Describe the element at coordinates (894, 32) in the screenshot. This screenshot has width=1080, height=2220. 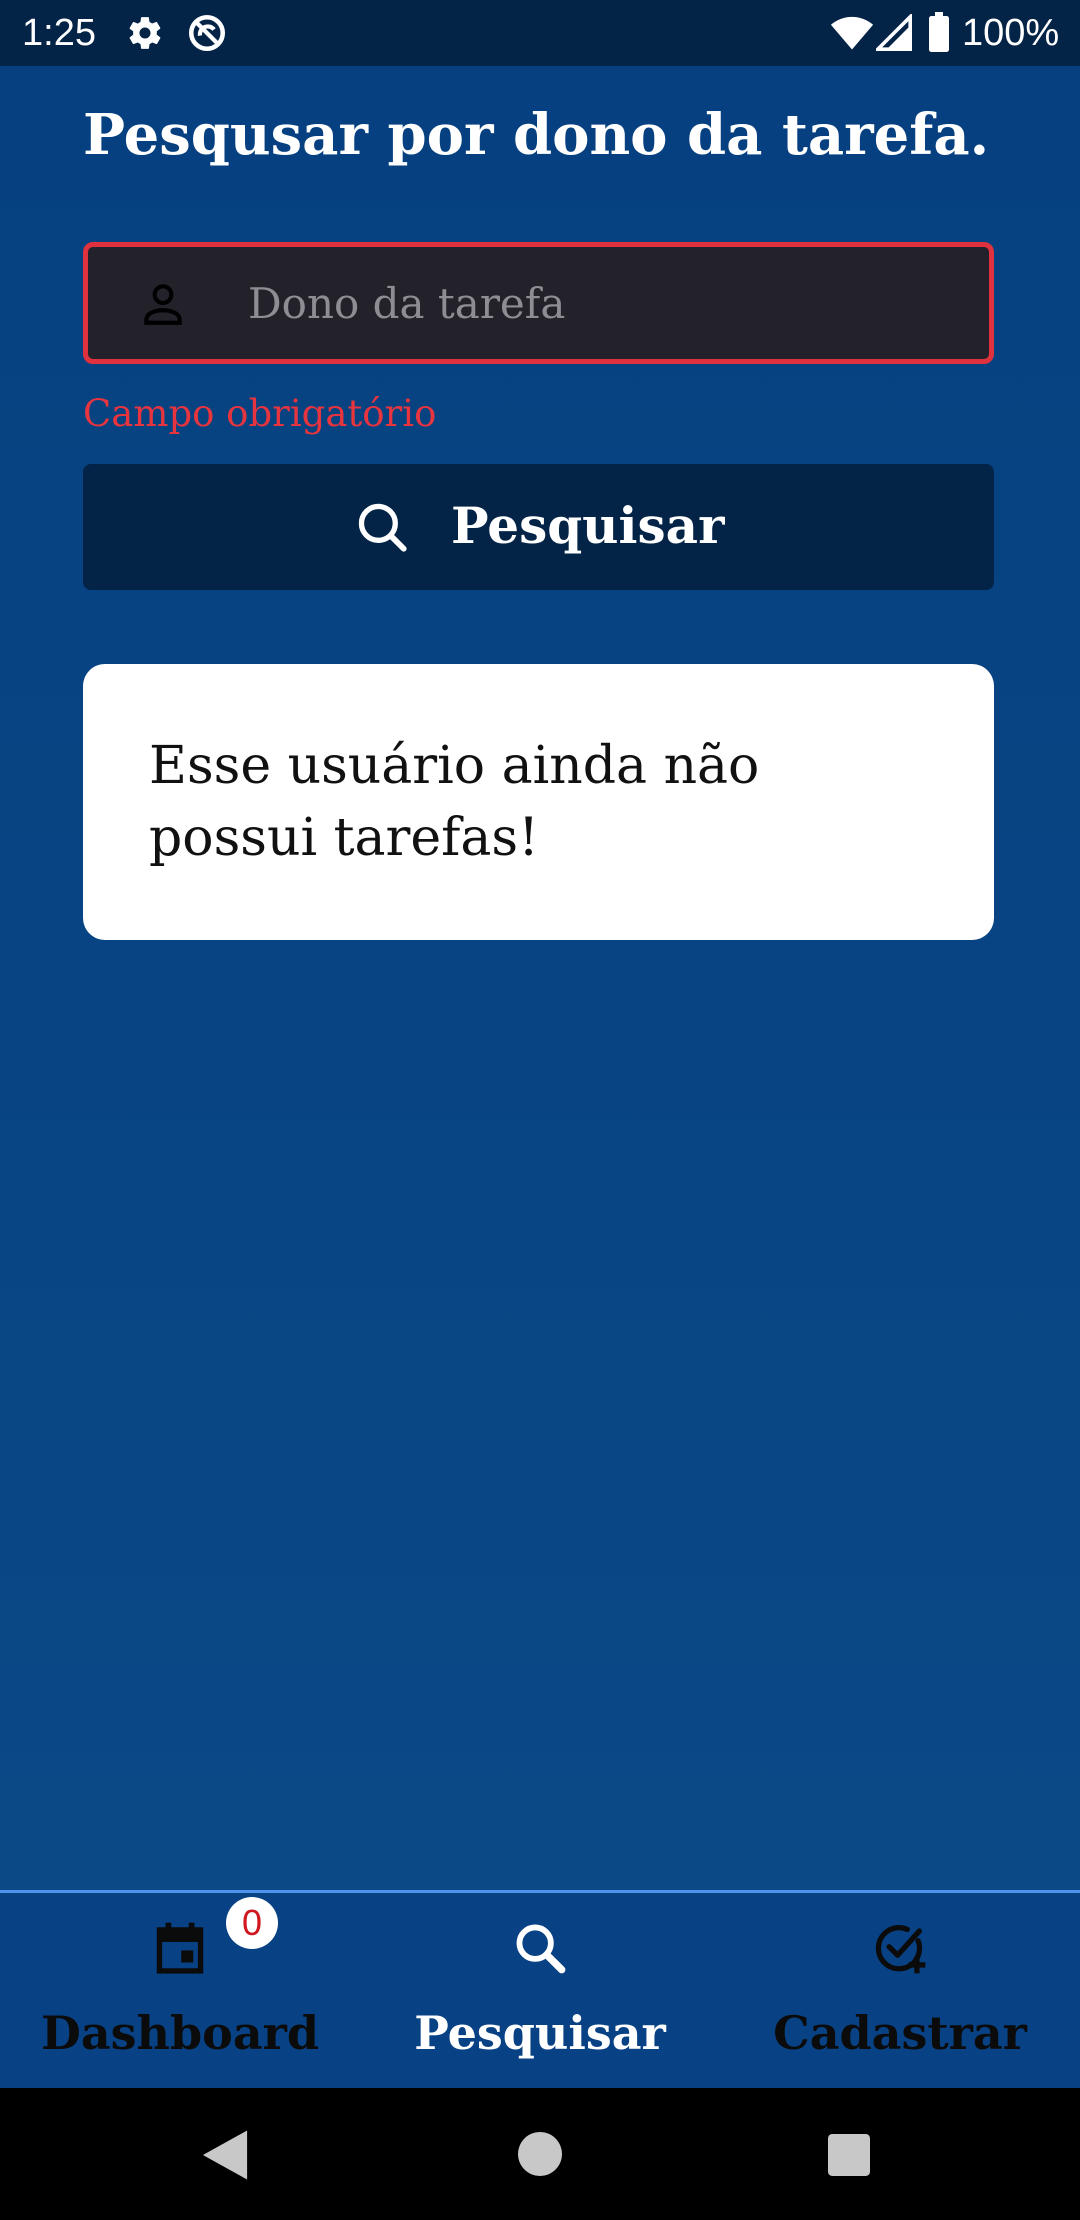
I see `signal-icon` at that location.